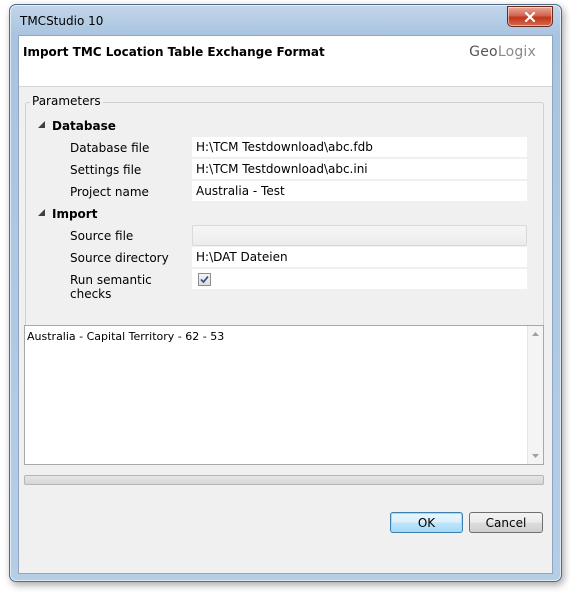  I want to click on property-row-source-file: Source file, so click(280, 236).